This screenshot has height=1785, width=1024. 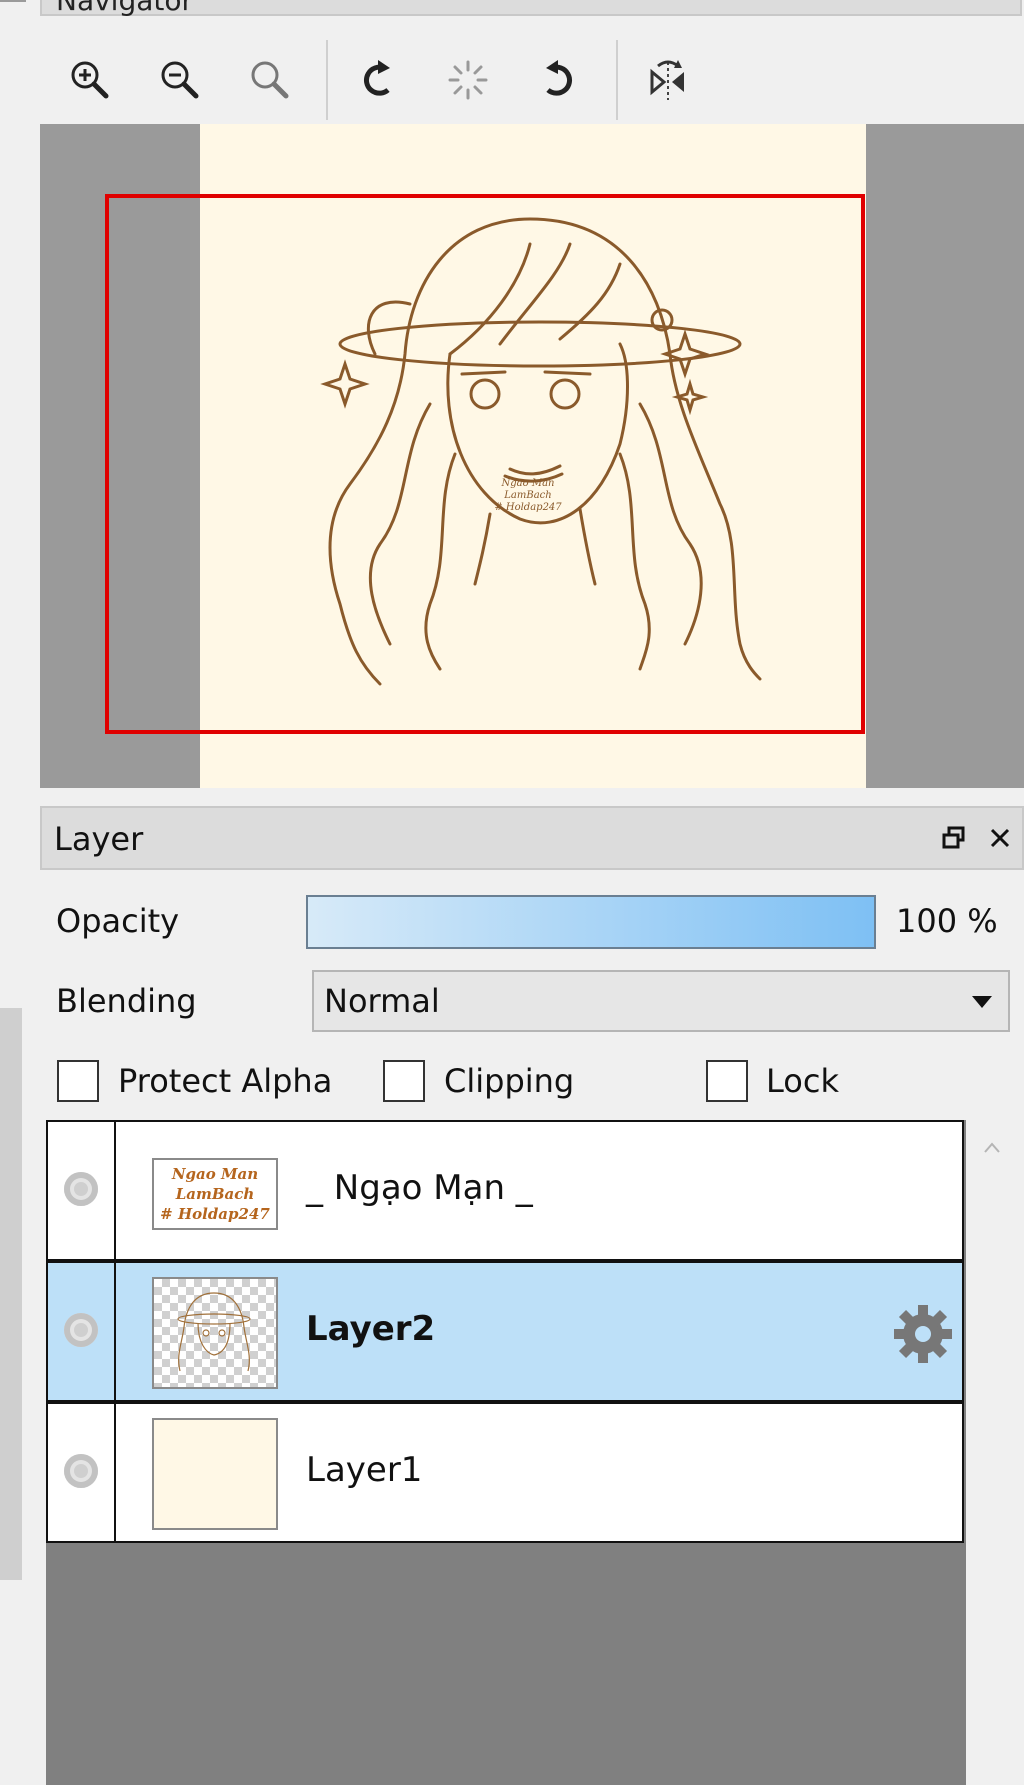 What do you see at coordinates (270, 80) in the screenshot?
I see `zoom-reset-icon` at bounding box center [270, 80].